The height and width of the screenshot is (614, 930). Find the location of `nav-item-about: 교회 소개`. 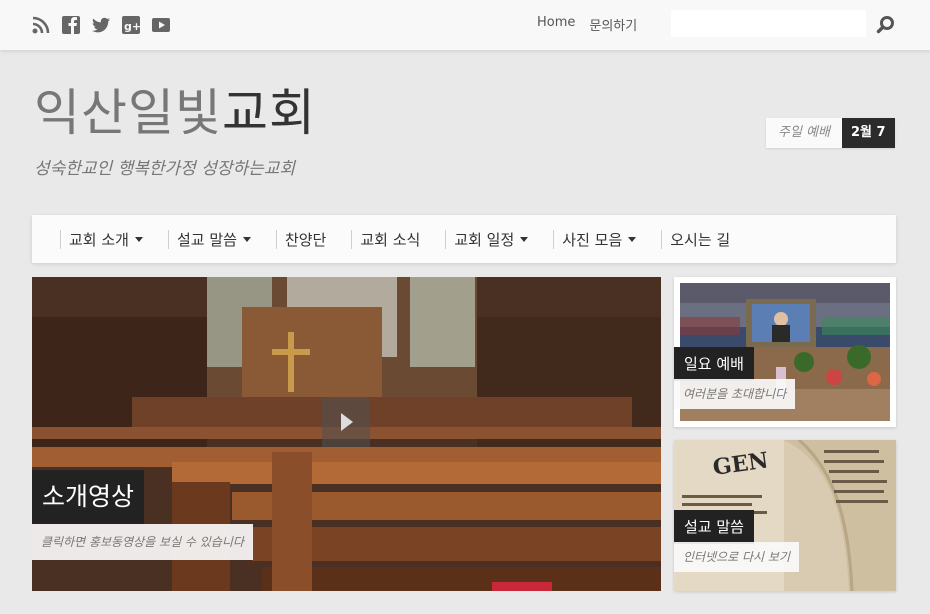

nav-item-about: 교회 소개 is located at coordinates (106, 239).